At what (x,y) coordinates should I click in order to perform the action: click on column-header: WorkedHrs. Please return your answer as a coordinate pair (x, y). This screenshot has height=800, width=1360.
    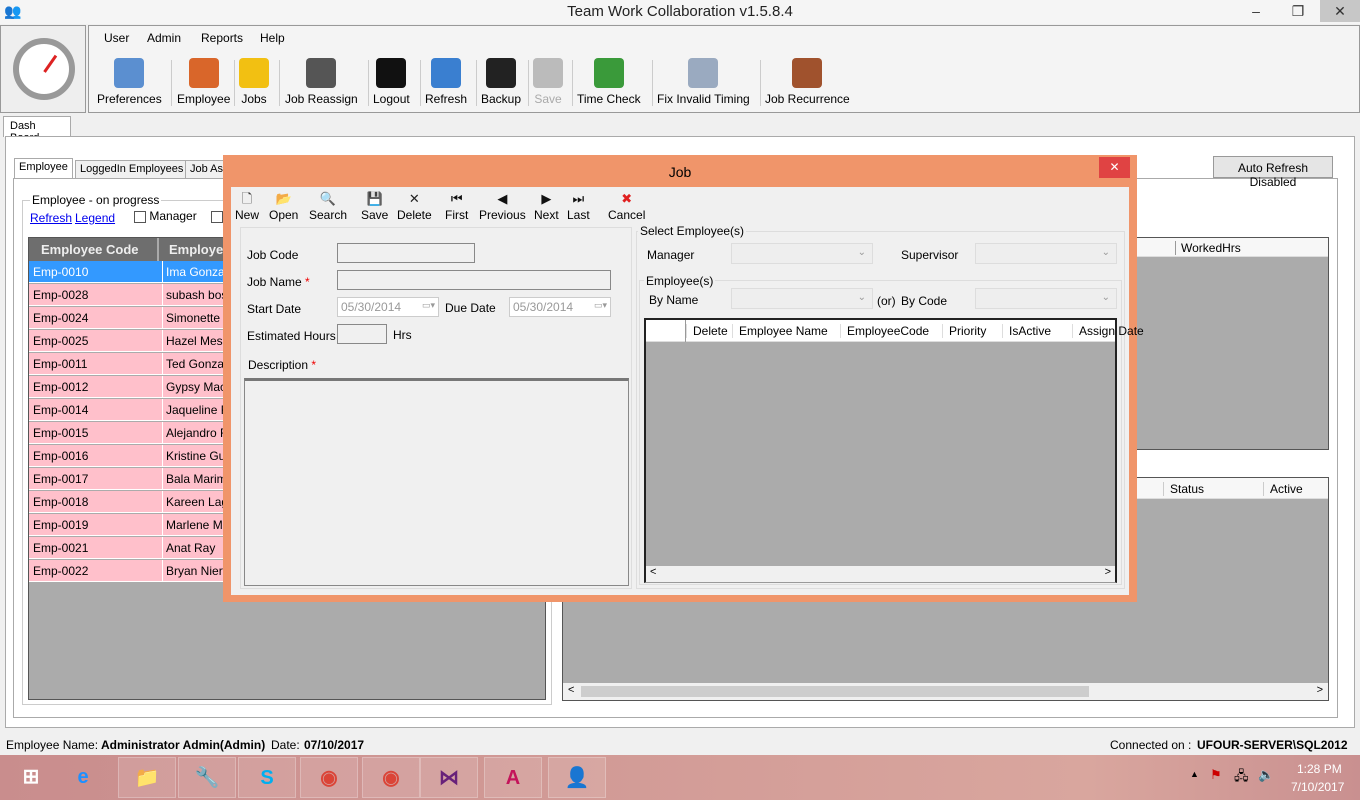
    Looking at the image, I should click on (1208, 248).